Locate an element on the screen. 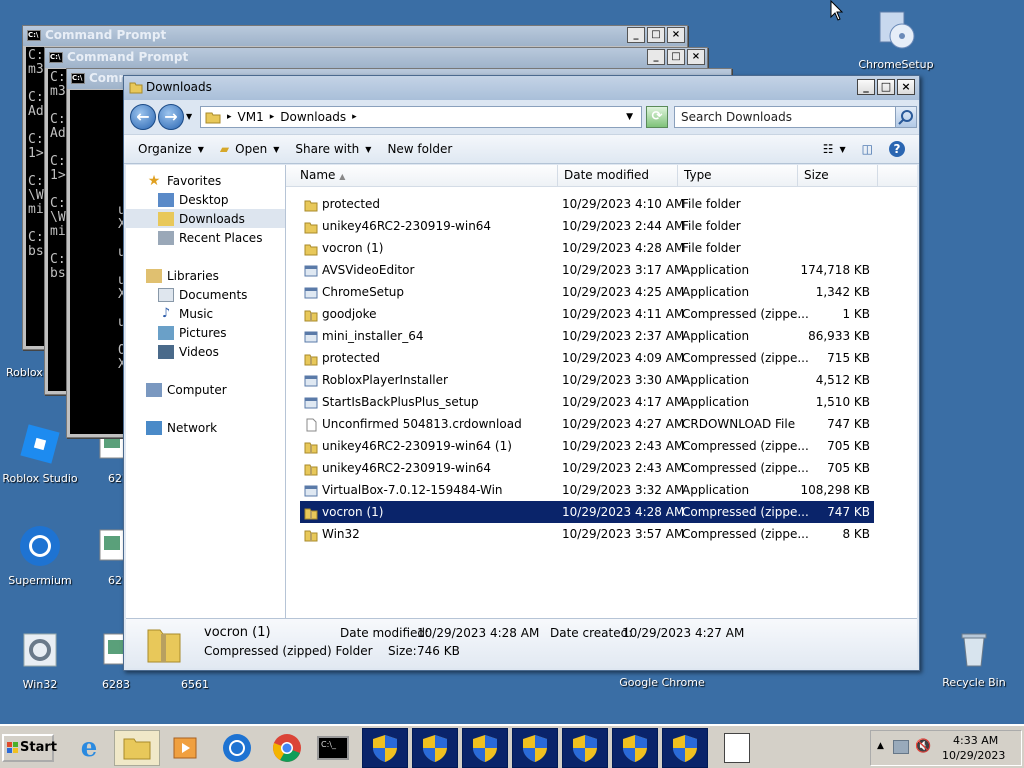 This screenshot has width=1024, height=768. nav-videos: Videos is located at coordinates (205, 351).